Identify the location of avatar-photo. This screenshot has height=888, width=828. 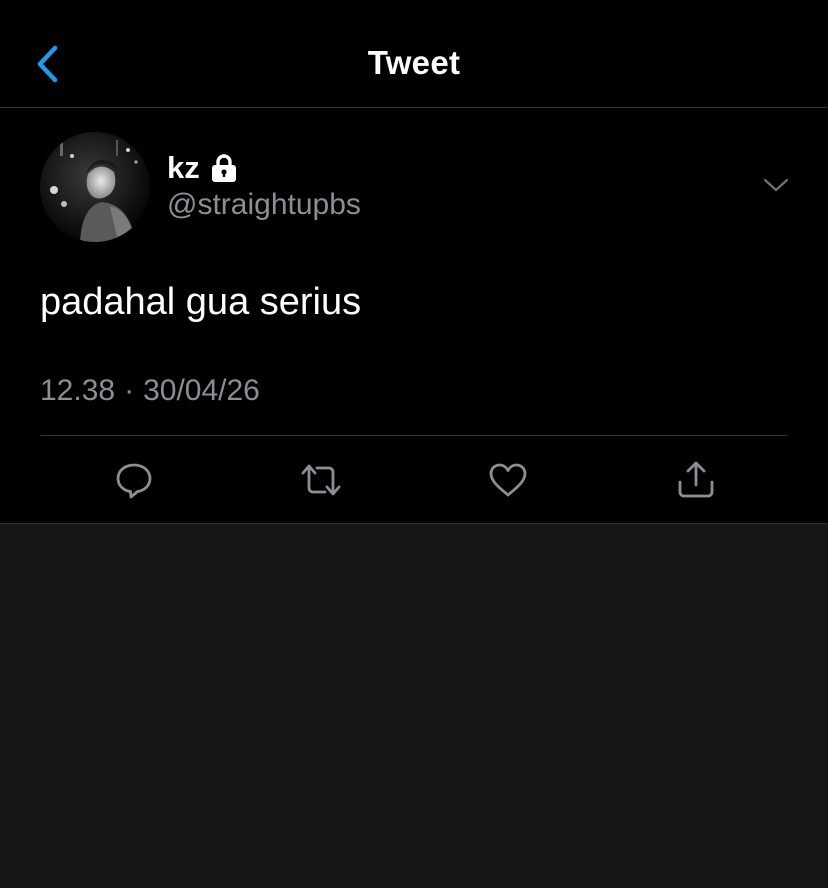
(95, 187).